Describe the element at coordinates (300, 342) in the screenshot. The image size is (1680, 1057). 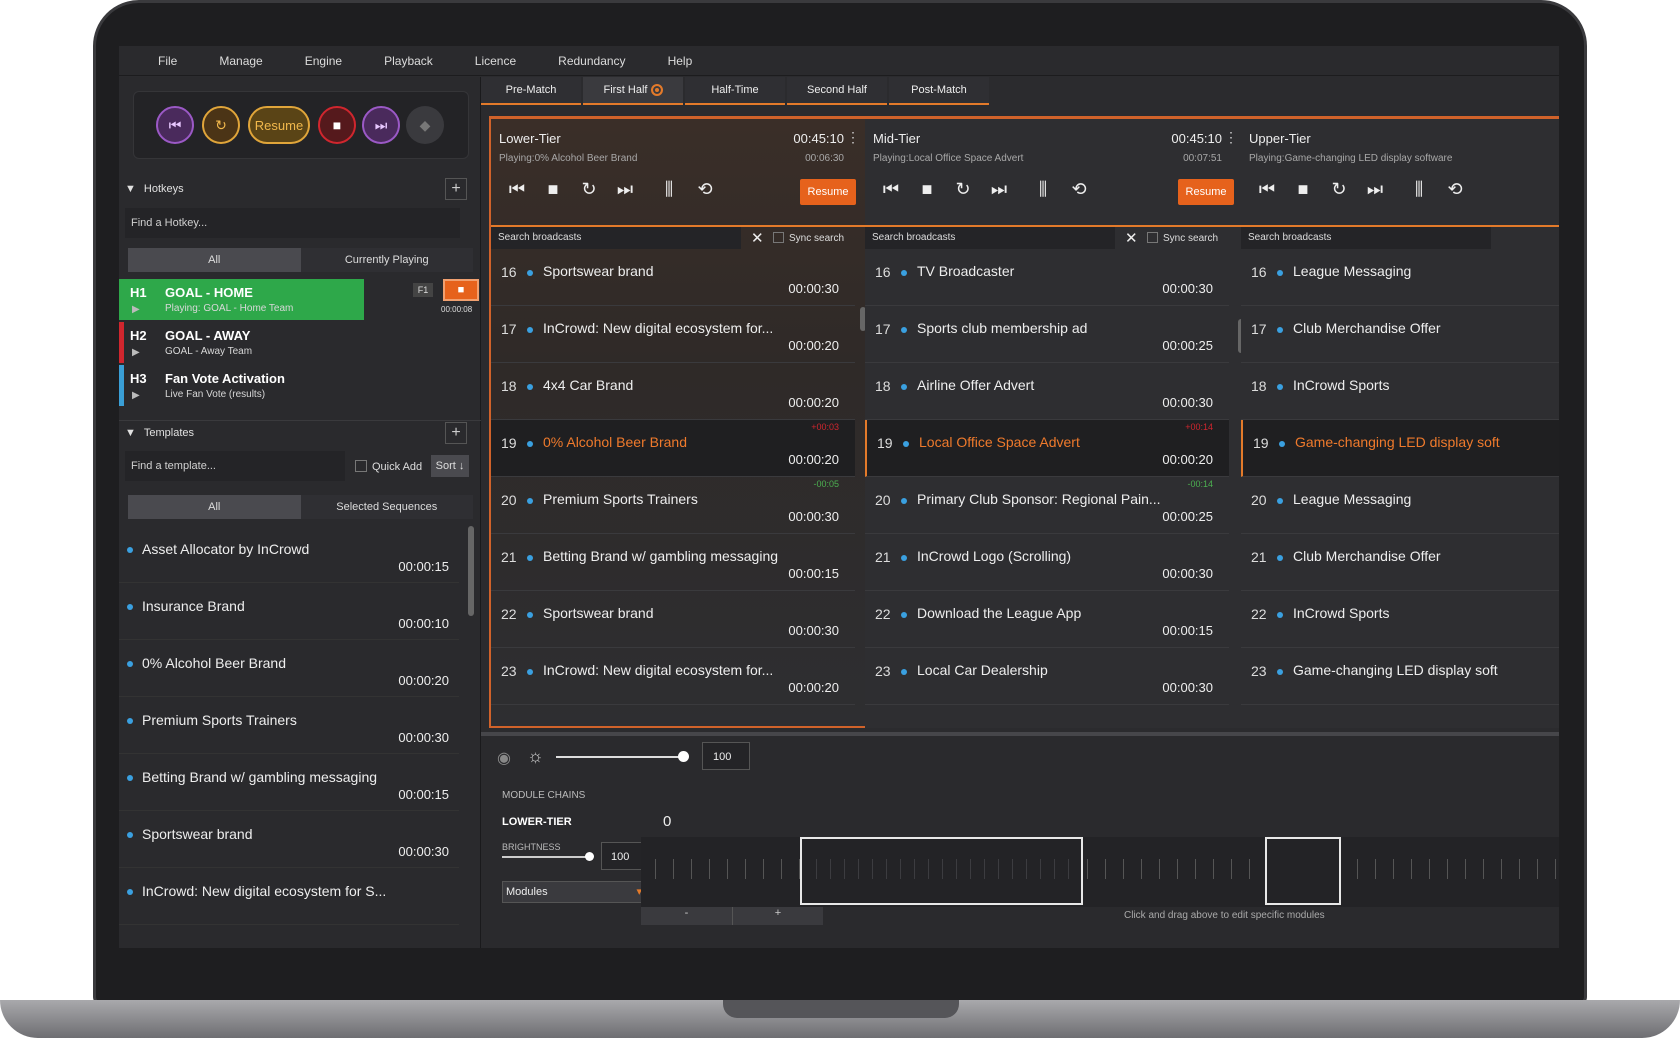
I see `hotkey-h2: H2 GOAL - AWAY GOAL - Away Team ▶` at that location.